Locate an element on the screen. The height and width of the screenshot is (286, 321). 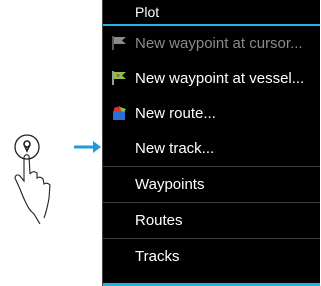
menu-item-label: Waypoints is located at coordinates (170, 184).